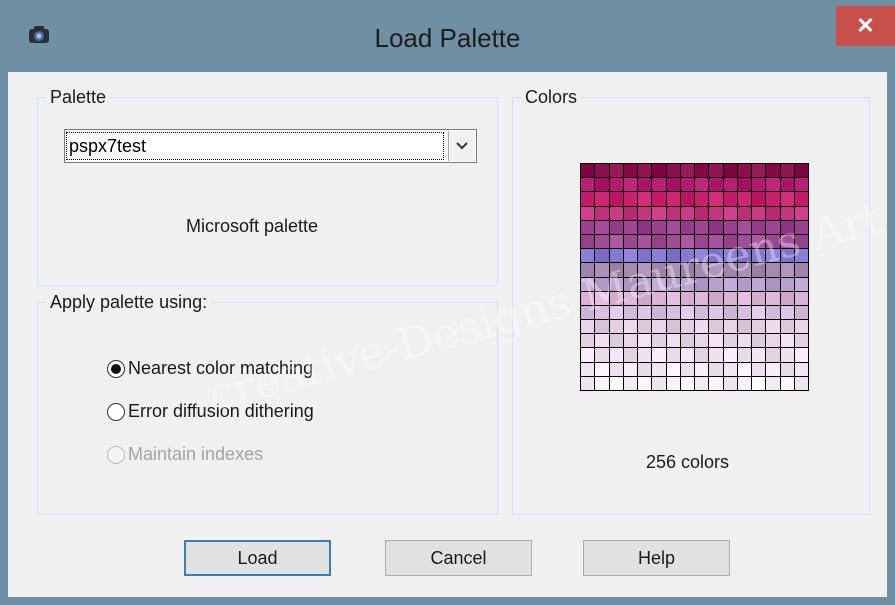 This screenshot has height=605, width=895. Describe the element at coordinates (656, 558) in the screenshot. I see `help-button: Help` at that location.